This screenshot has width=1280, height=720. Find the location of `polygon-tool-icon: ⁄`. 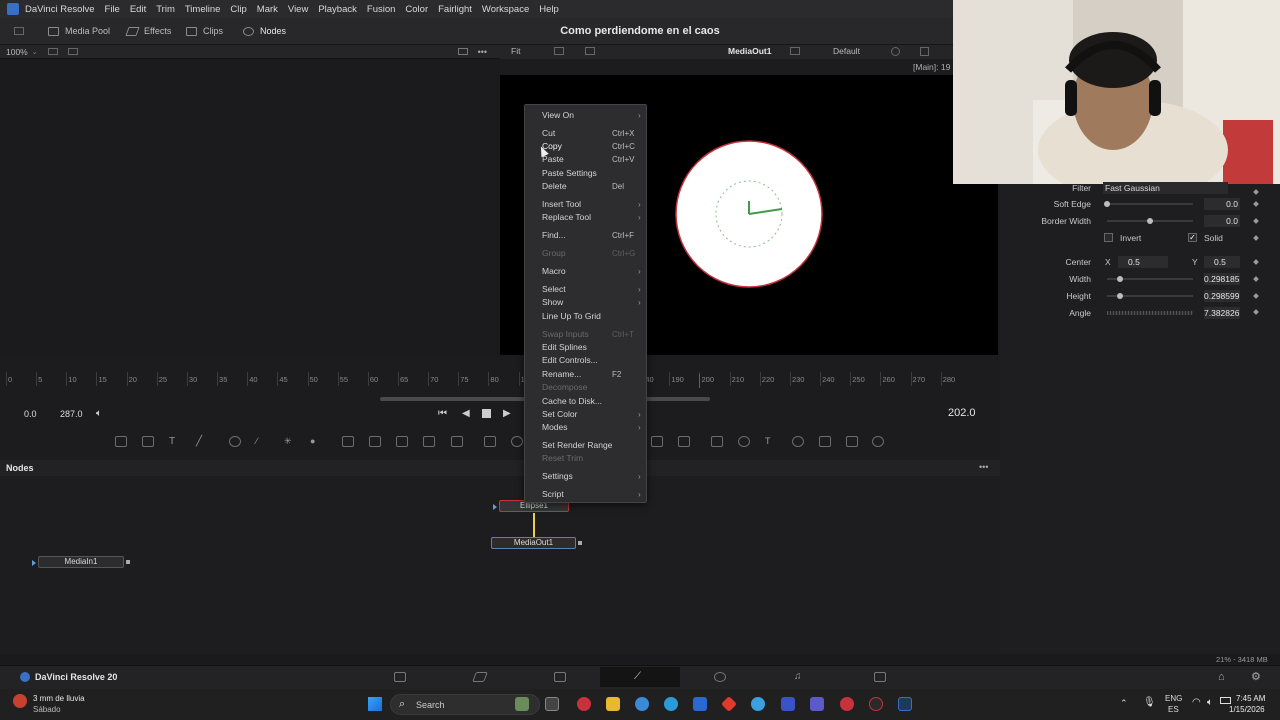

polygon-tool-icon: ⁄ is located at coordinates (262, 441).